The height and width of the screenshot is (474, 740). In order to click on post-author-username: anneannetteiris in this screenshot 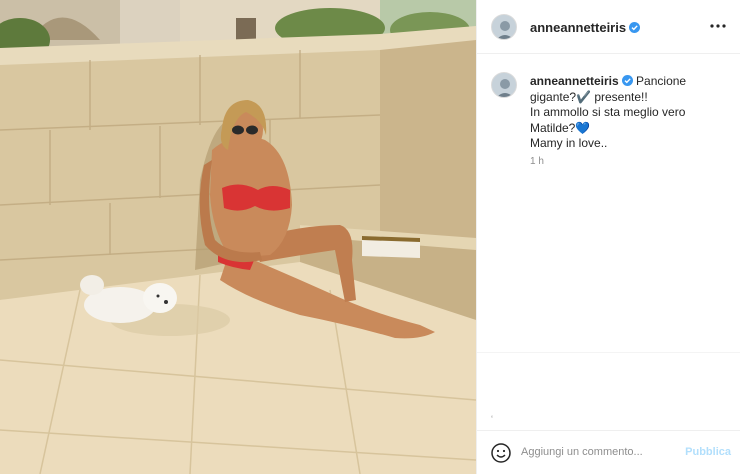, I will do `click(585, 27)`.